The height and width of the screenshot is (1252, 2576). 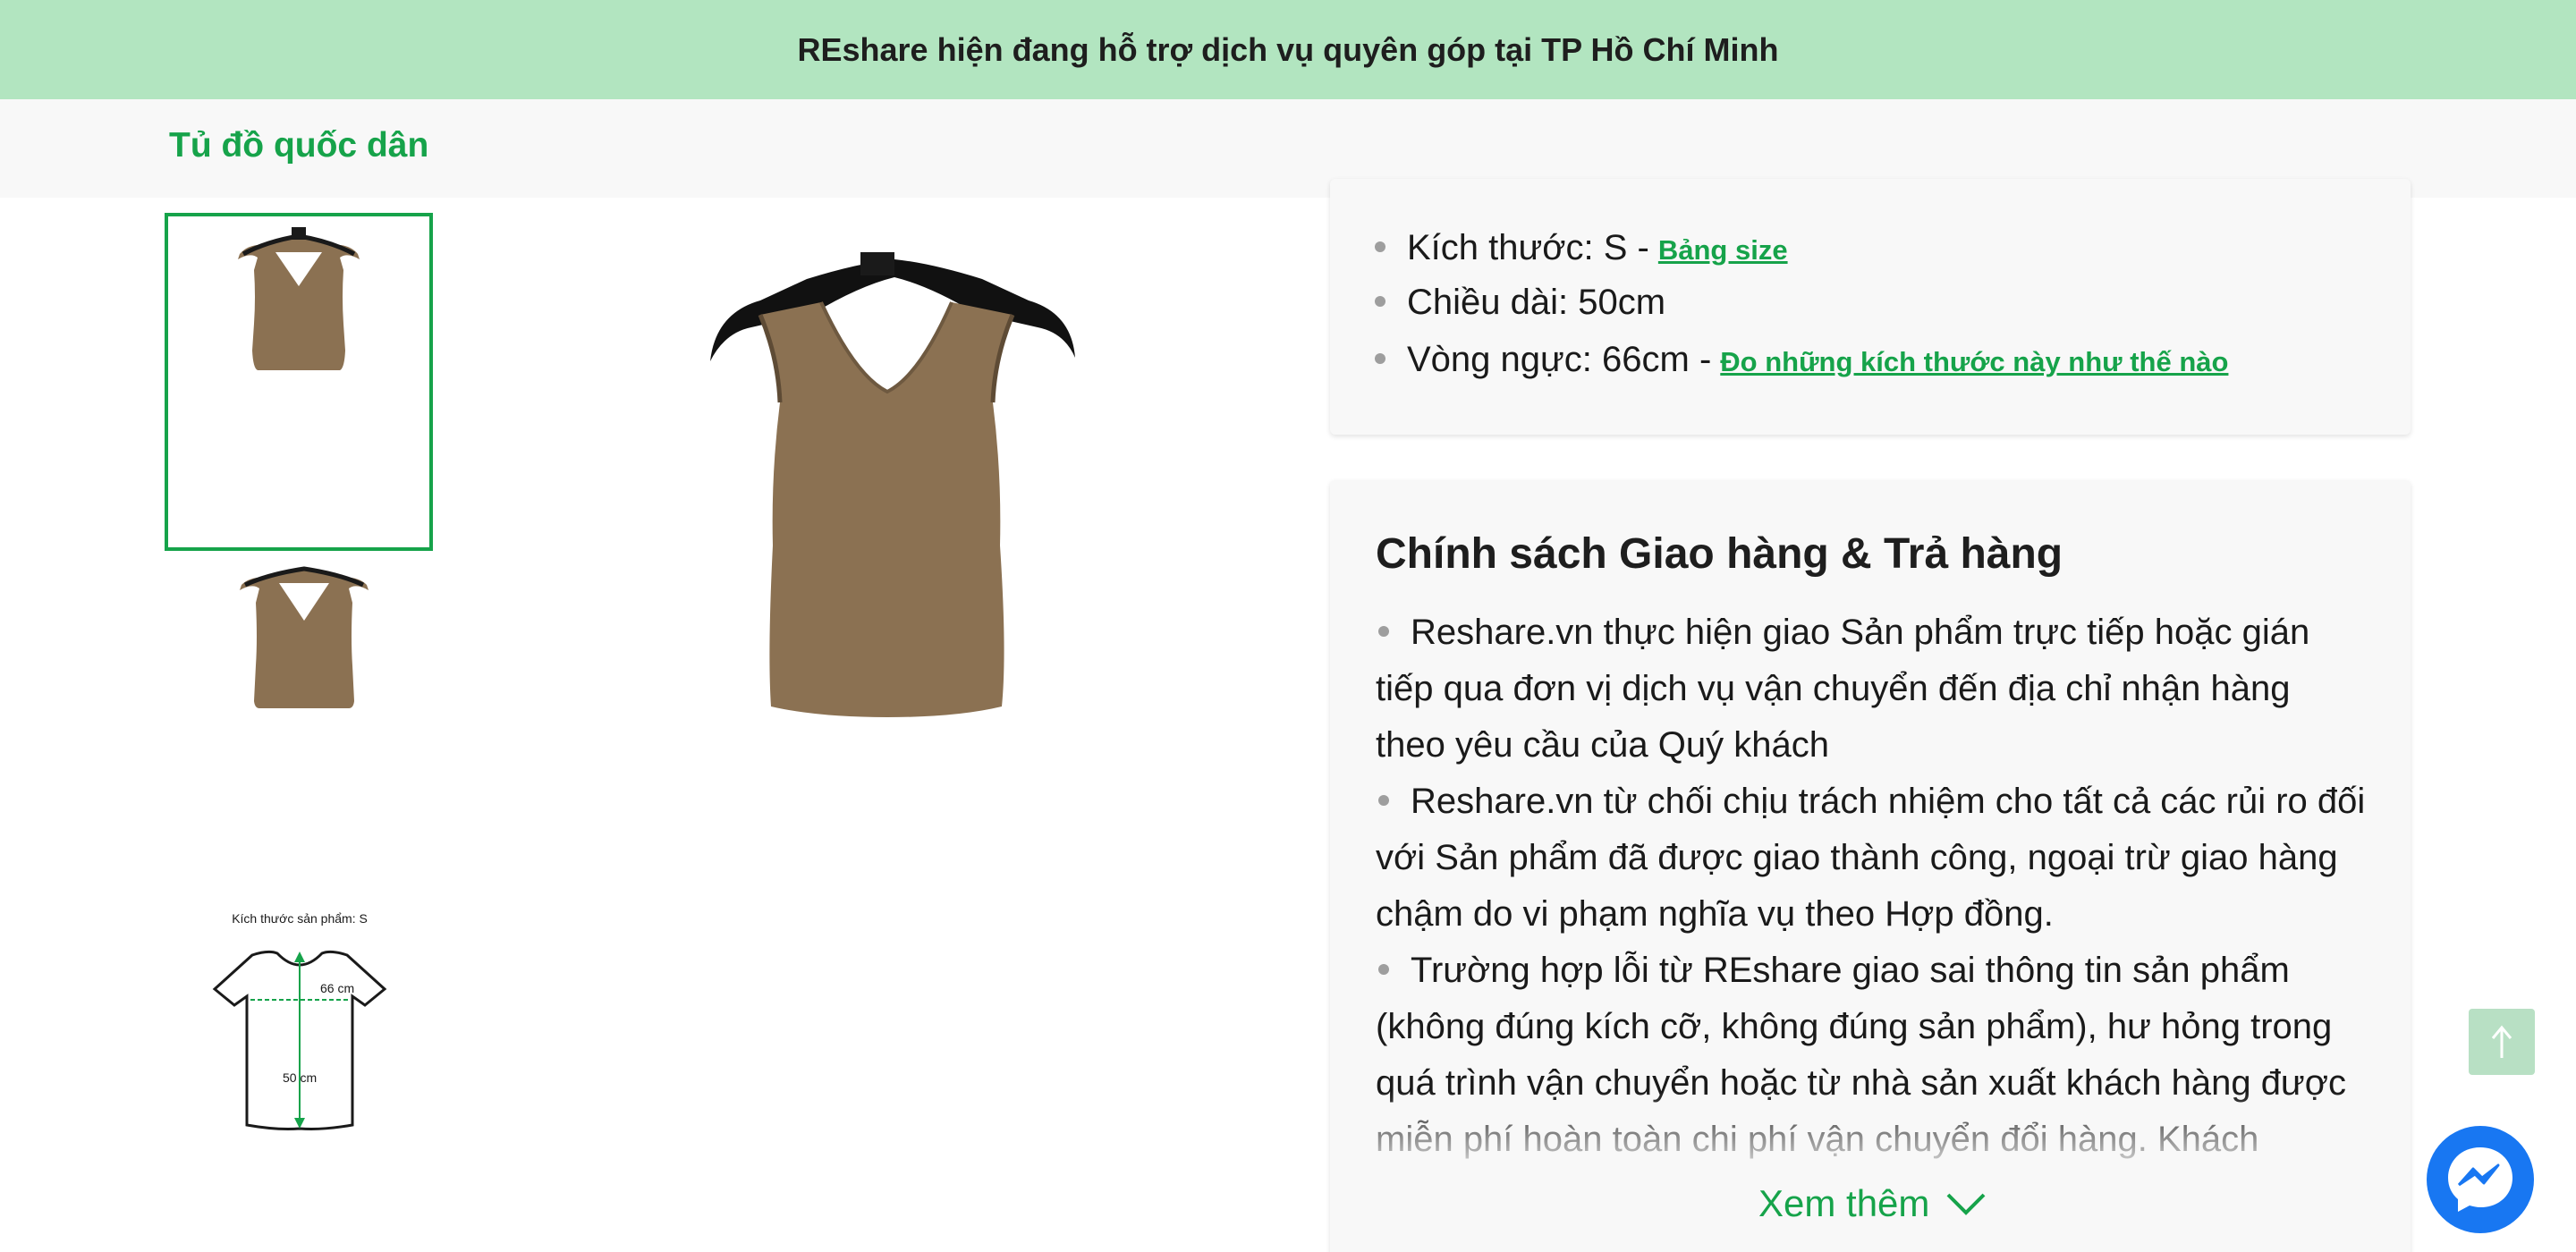 I want to click on chevron-down-icon, so click(x=1966, y=1204).